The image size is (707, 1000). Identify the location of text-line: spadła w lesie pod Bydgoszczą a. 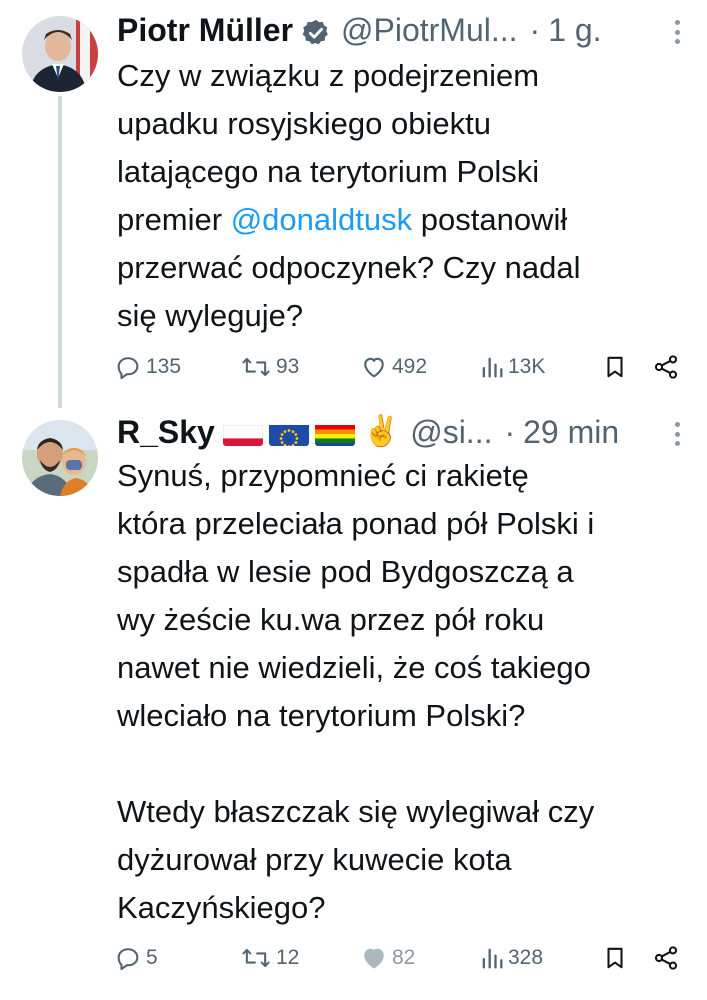
(345, 571).